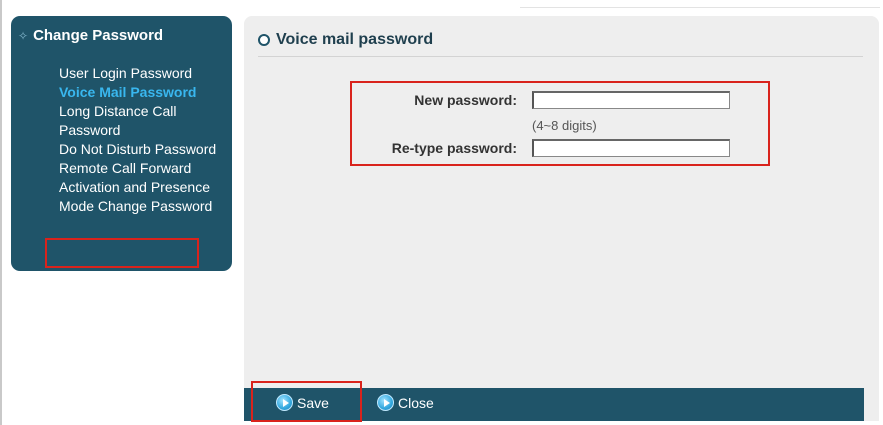 This screenshot has width=883, height=425. Describe the element at coordinates (454, 148) in the screenshot. I see `retype-password-label: Re-type password:` at that location.